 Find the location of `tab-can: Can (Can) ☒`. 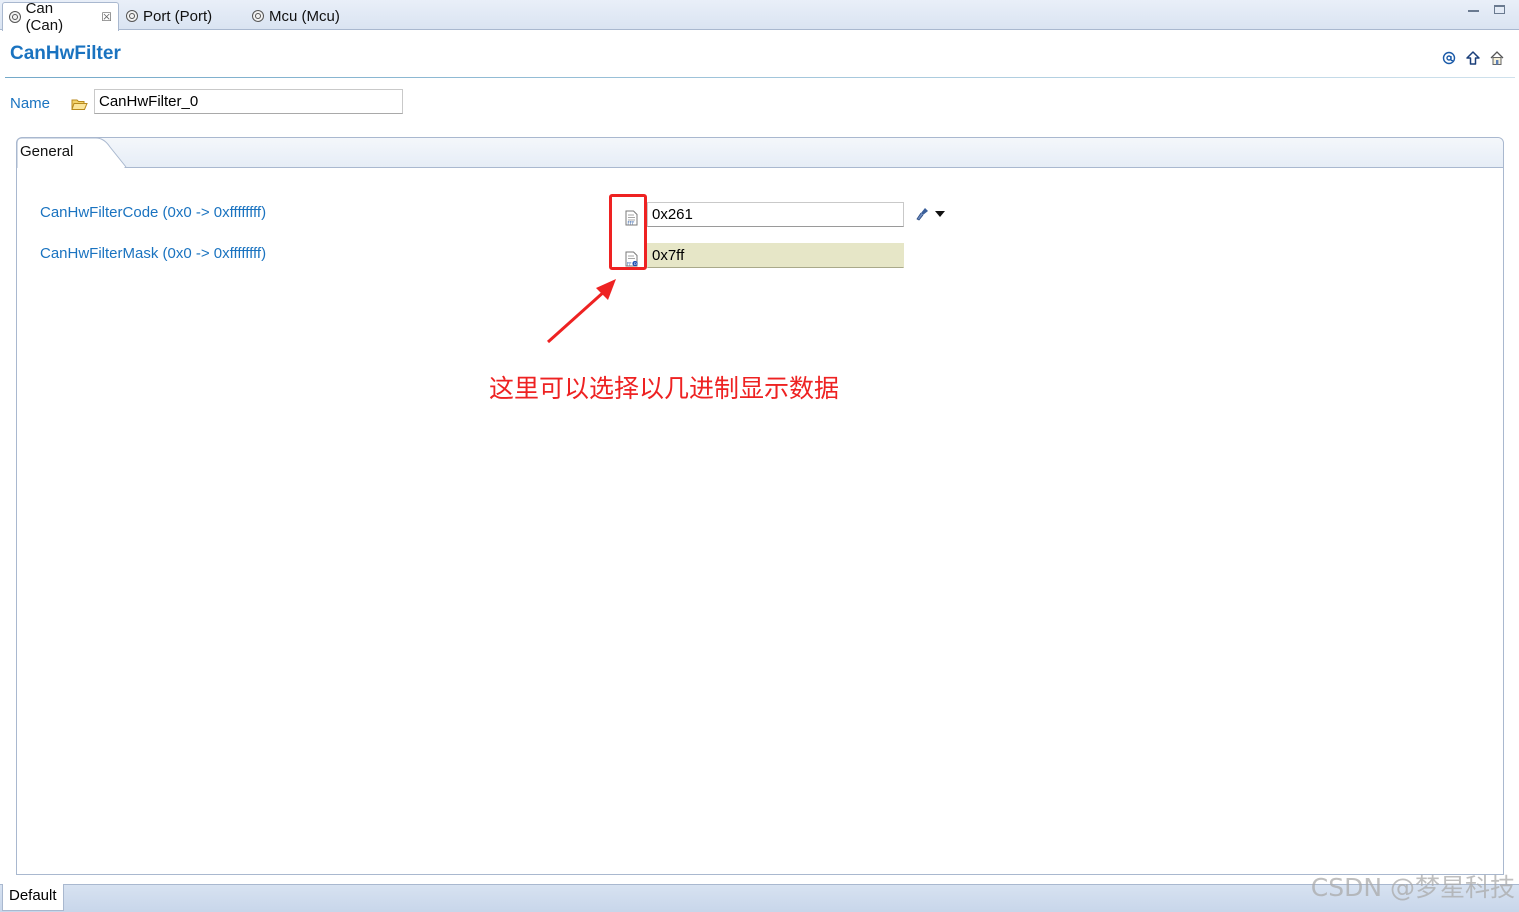

tab-can: Can (Can) ☒ is located at coordinates (60, 17).